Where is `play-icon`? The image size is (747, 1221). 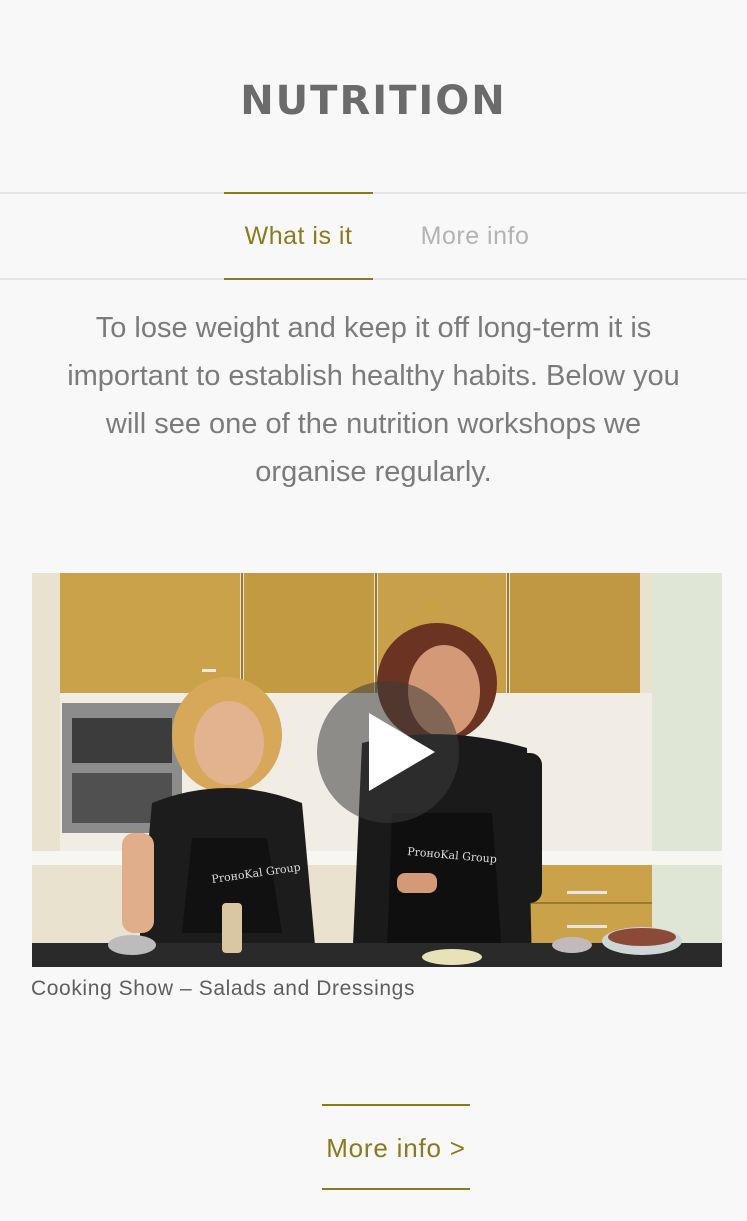 play-icon is located at coordinates (402, 752).